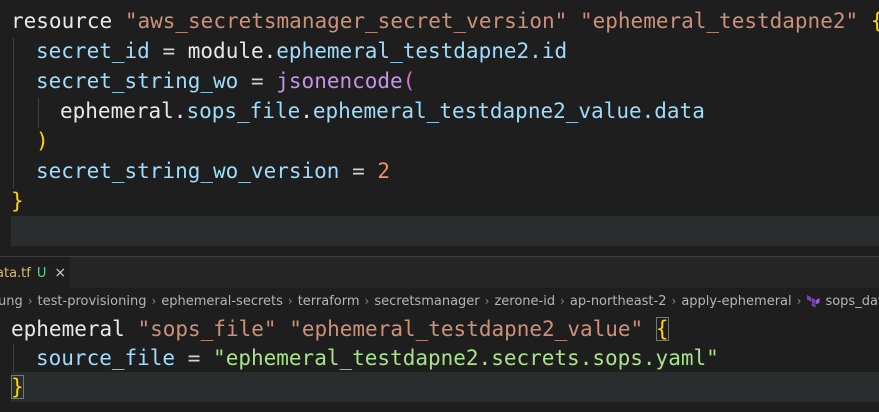 Image resolution: width=879 pixels, height=412 pixels. Describe the element at coordinates (736, 301) in the screenshot. I see `breadcrumb-item: apply-ephemeral` at that location.